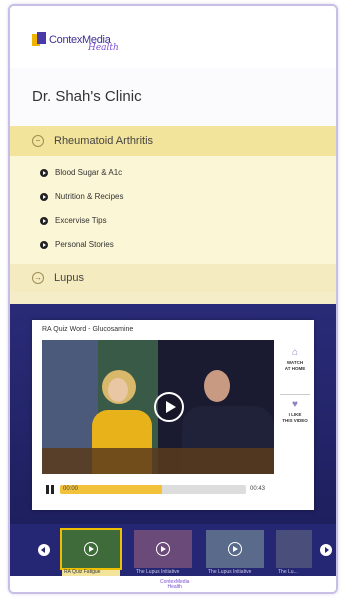 Image resolution: width=354 pixels, height=600 pixels. I want to click on footer-logo: ContexMedia Health, so click(174, 585).